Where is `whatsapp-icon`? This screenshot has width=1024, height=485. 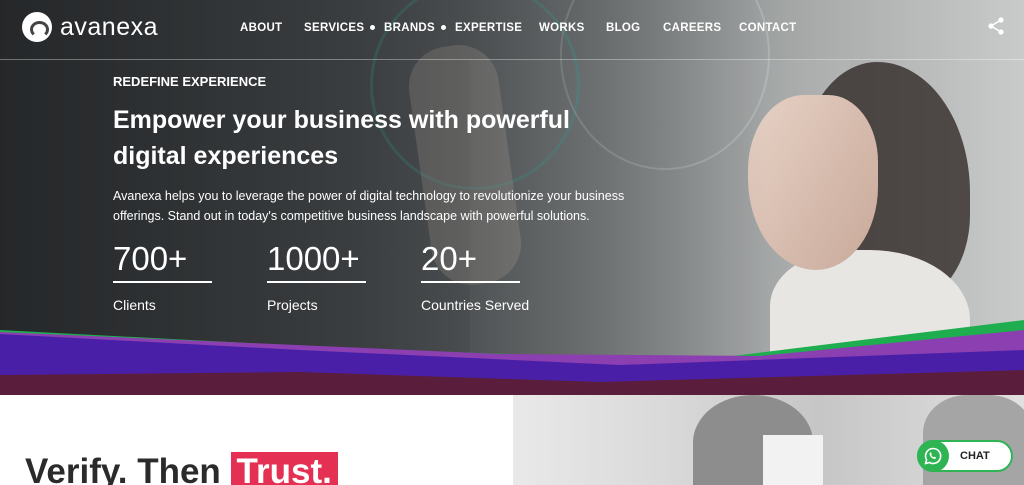
whatsapp-icon is located at coordinates (933, 456).